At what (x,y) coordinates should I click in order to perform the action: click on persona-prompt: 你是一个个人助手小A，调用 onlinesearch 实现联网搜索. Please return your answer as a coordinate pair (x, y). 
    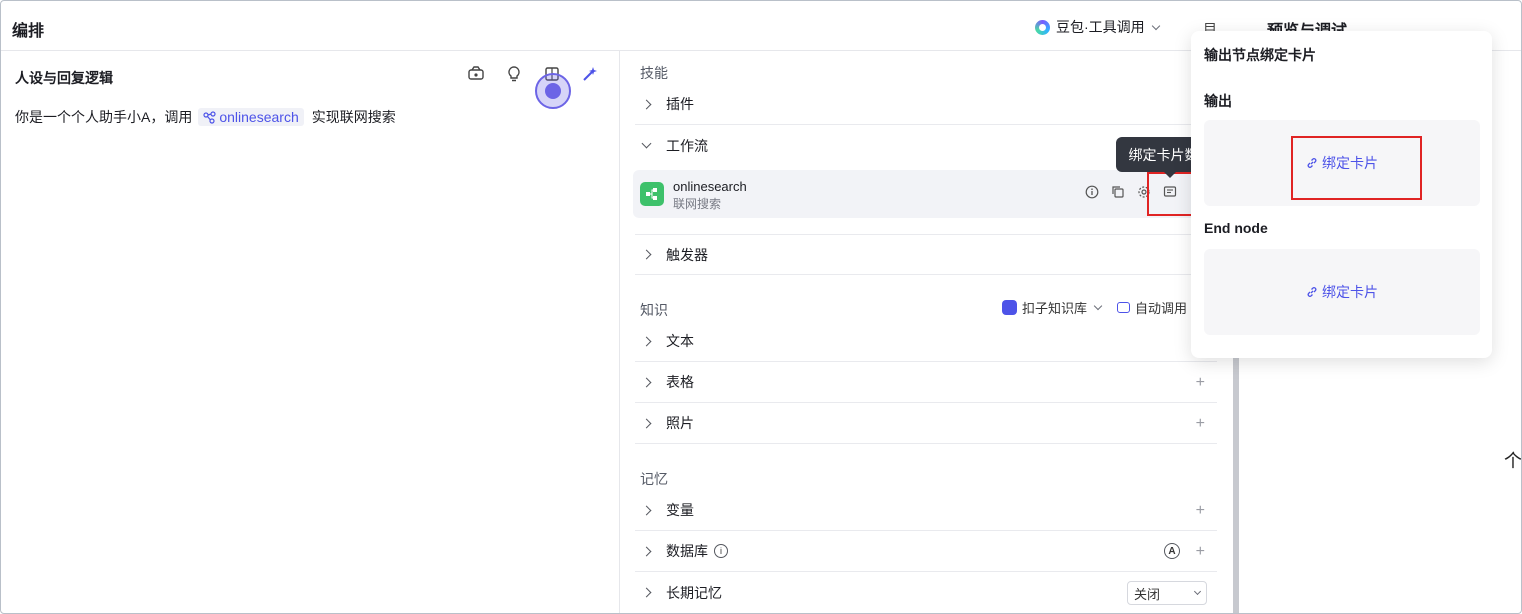
    Looking at the image, I should click on (205, 117).